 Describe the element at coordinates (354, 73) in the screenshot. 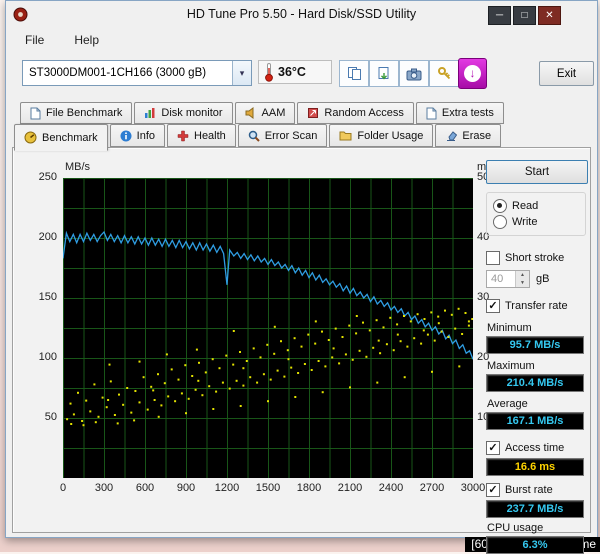

I see `copy-button` at that location.